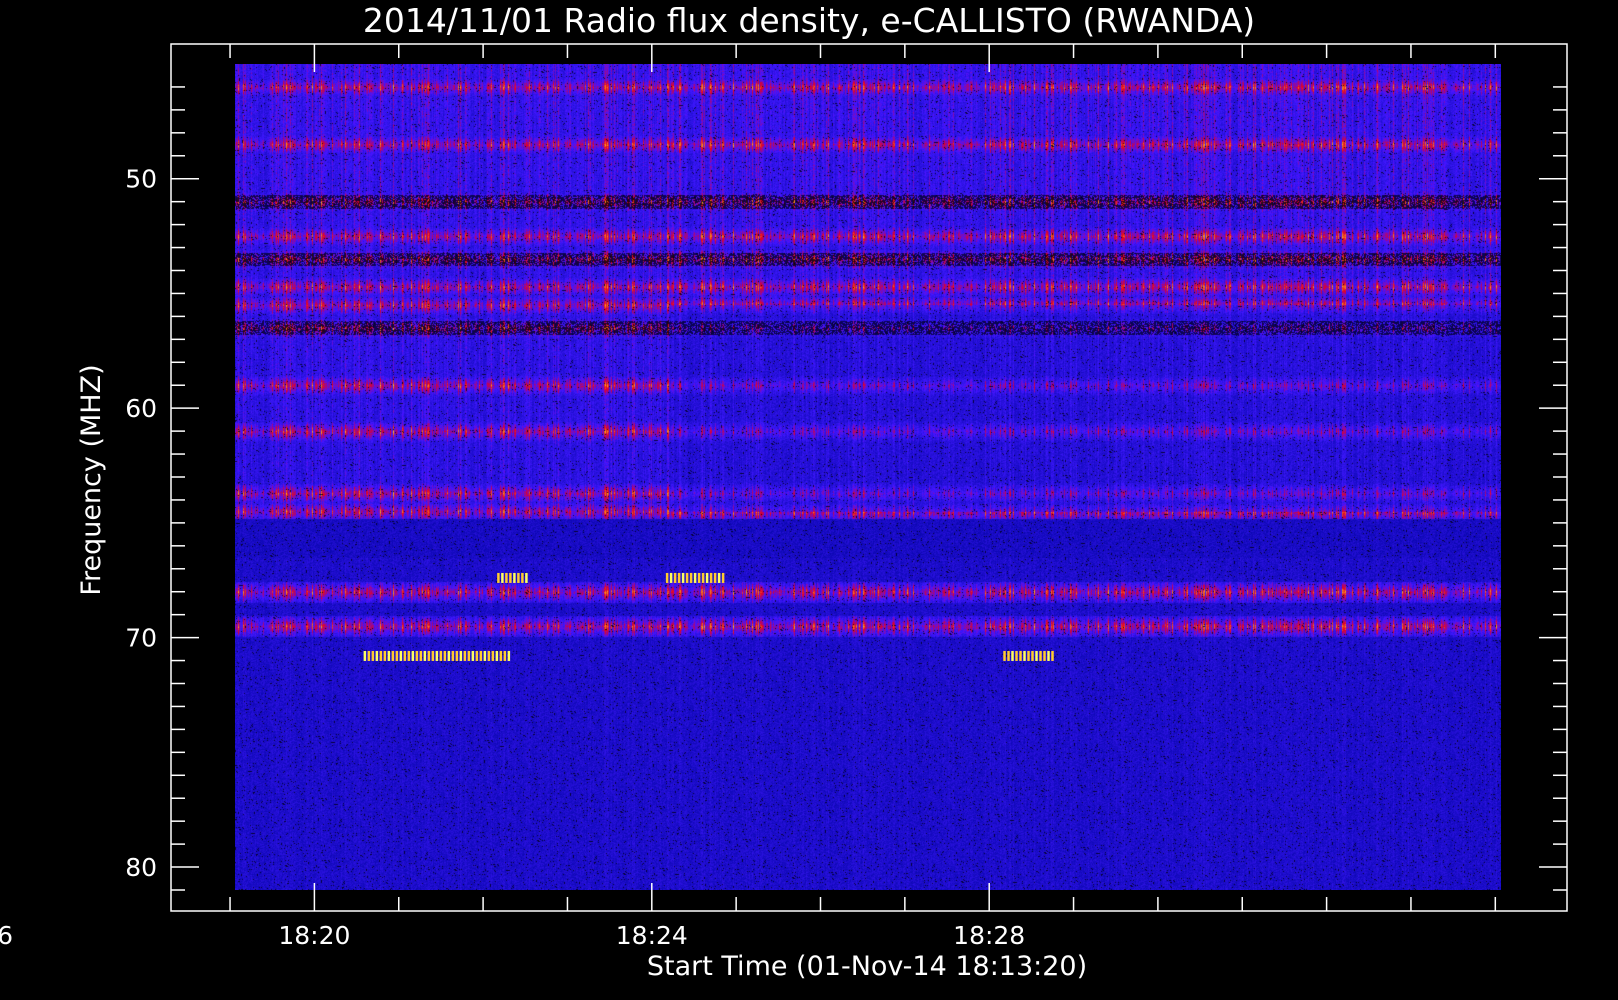 This screenshot has height=1000, width=1618. I want to click on y-tick-label: 60, so click(141, 408).